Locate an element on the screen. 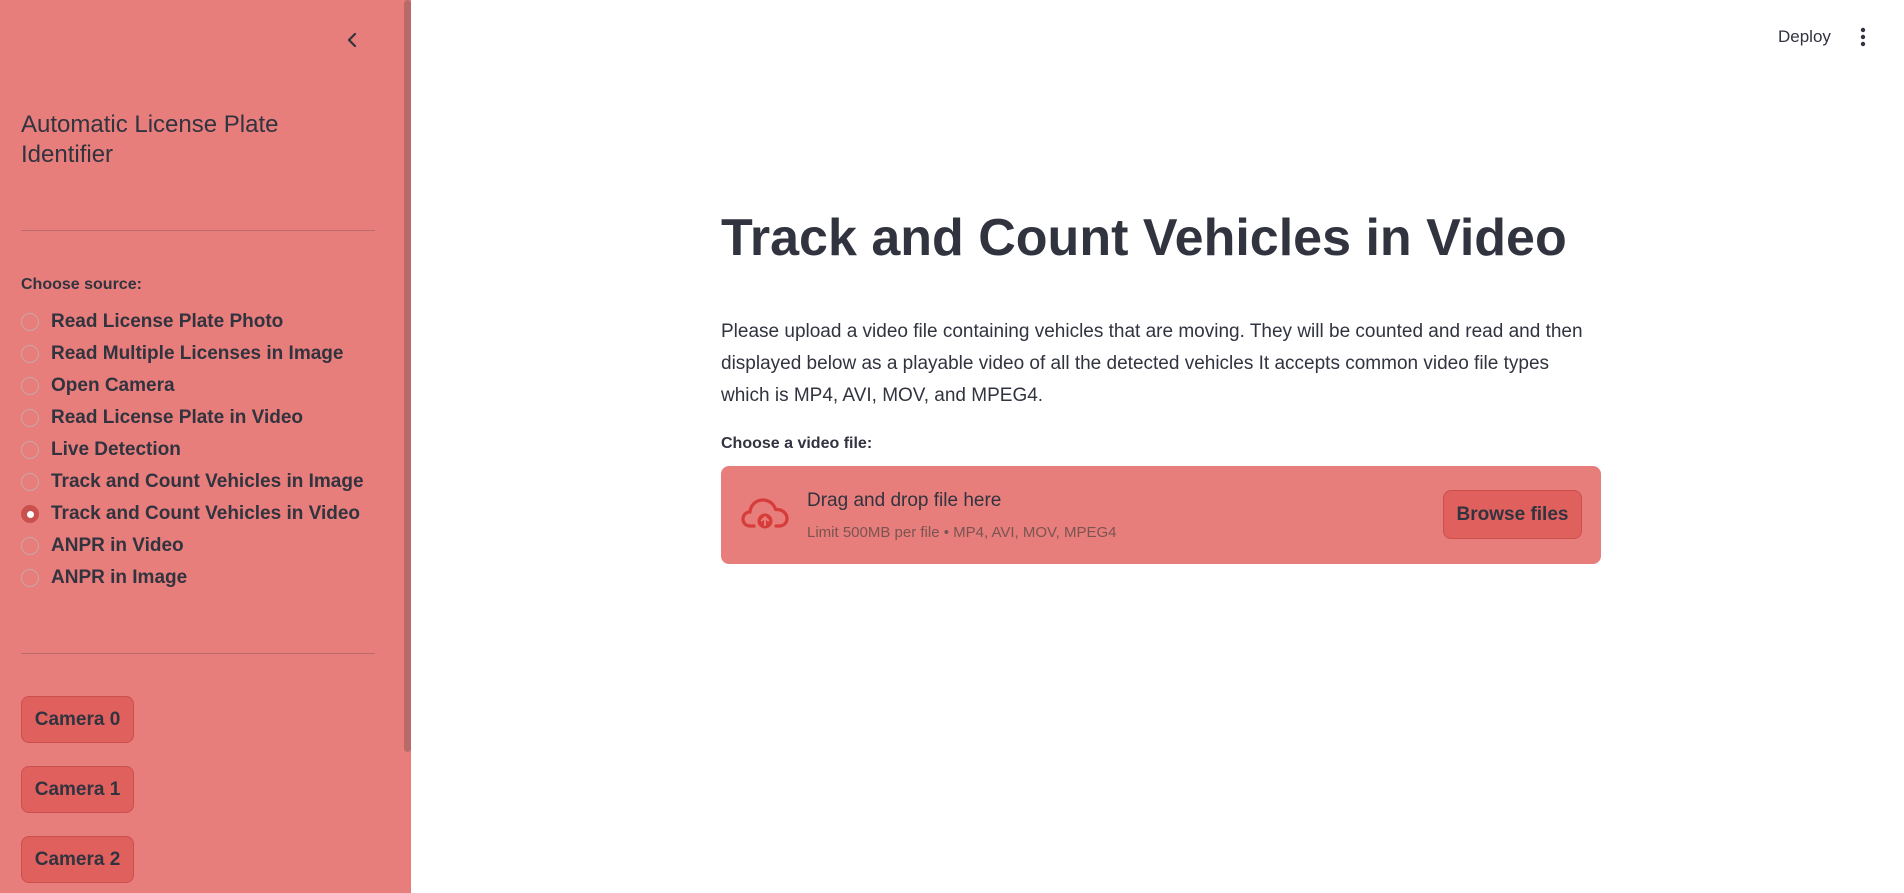  source-radio-option: Read License Plate in Video is located at coordinates (206, 418).